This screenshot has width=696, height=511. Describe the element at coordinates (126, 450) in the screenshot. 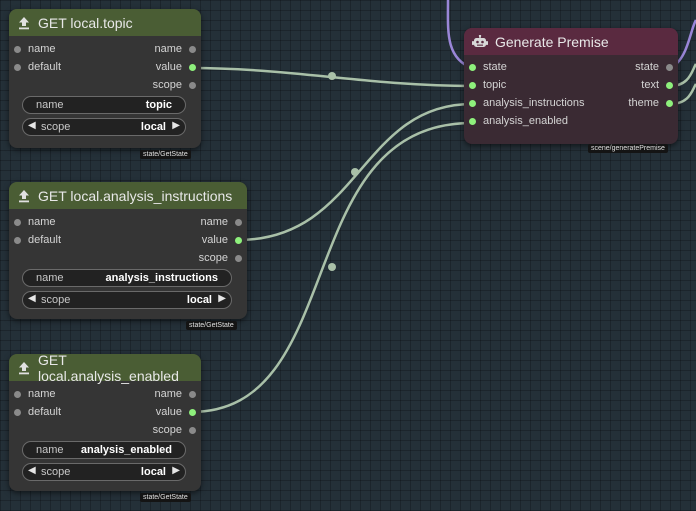

I see `widget-value: analysis_enabled` at that location.